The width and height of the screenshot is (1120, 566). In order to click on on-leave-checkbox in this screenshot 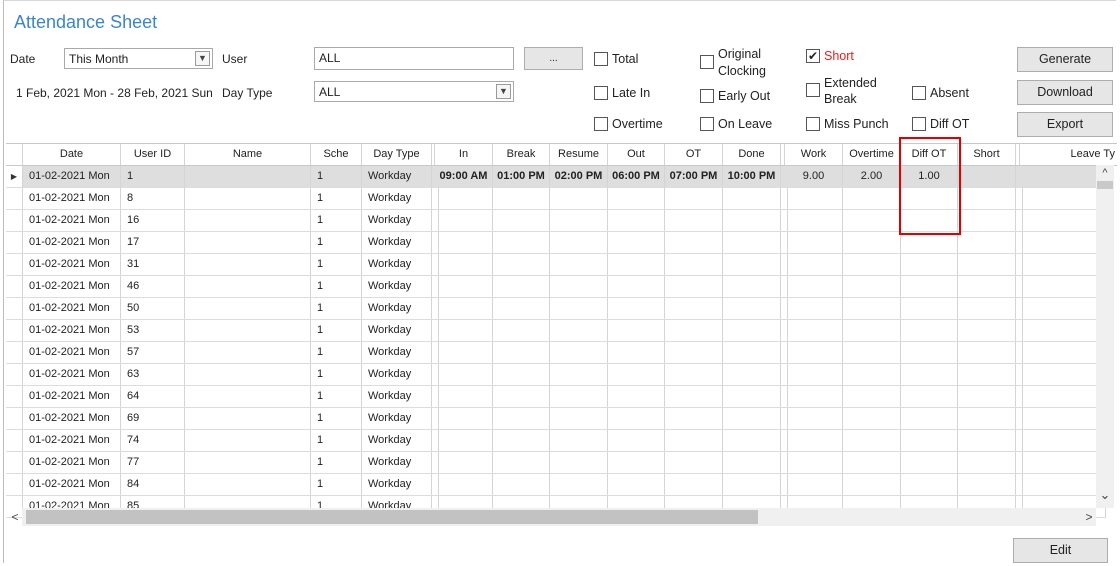, I will do `click(707, 124)`.